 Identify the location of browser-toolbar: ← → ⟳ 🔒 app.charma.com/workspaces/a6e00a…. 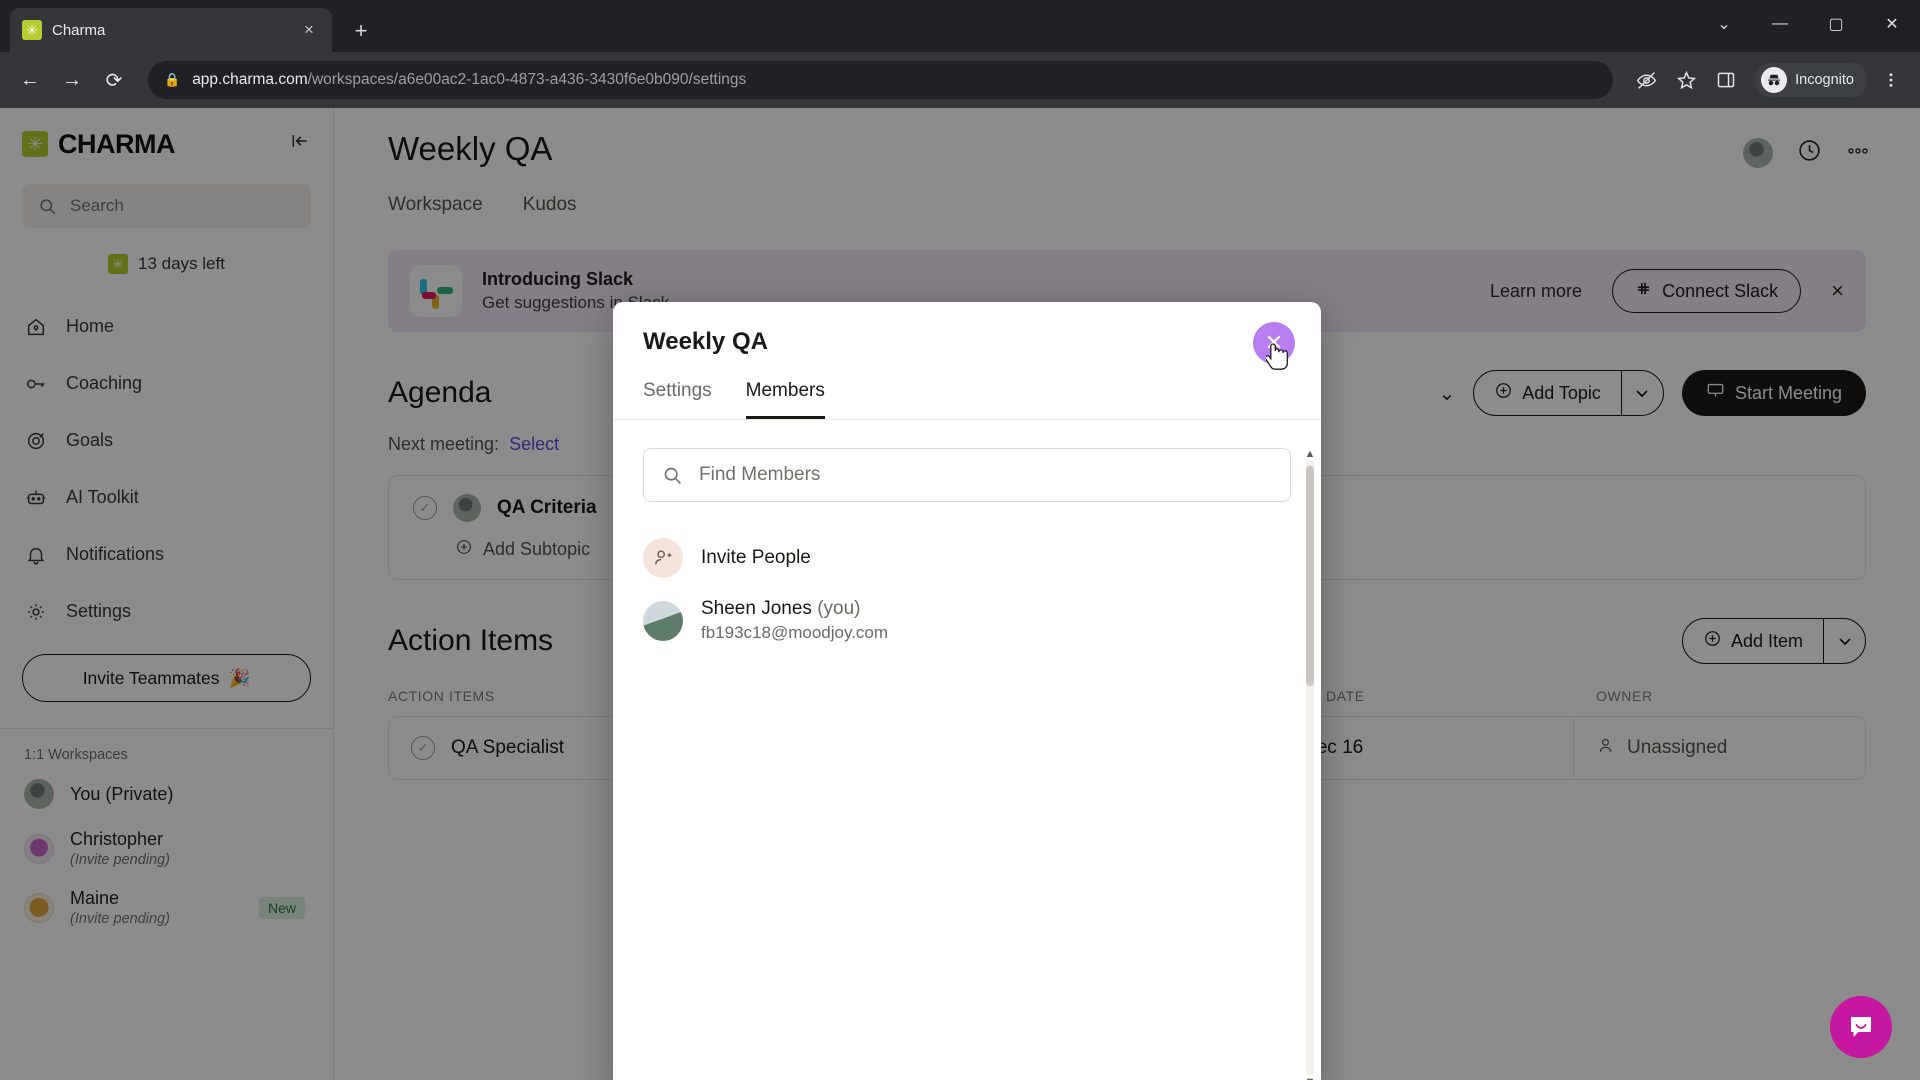
(960, 80).